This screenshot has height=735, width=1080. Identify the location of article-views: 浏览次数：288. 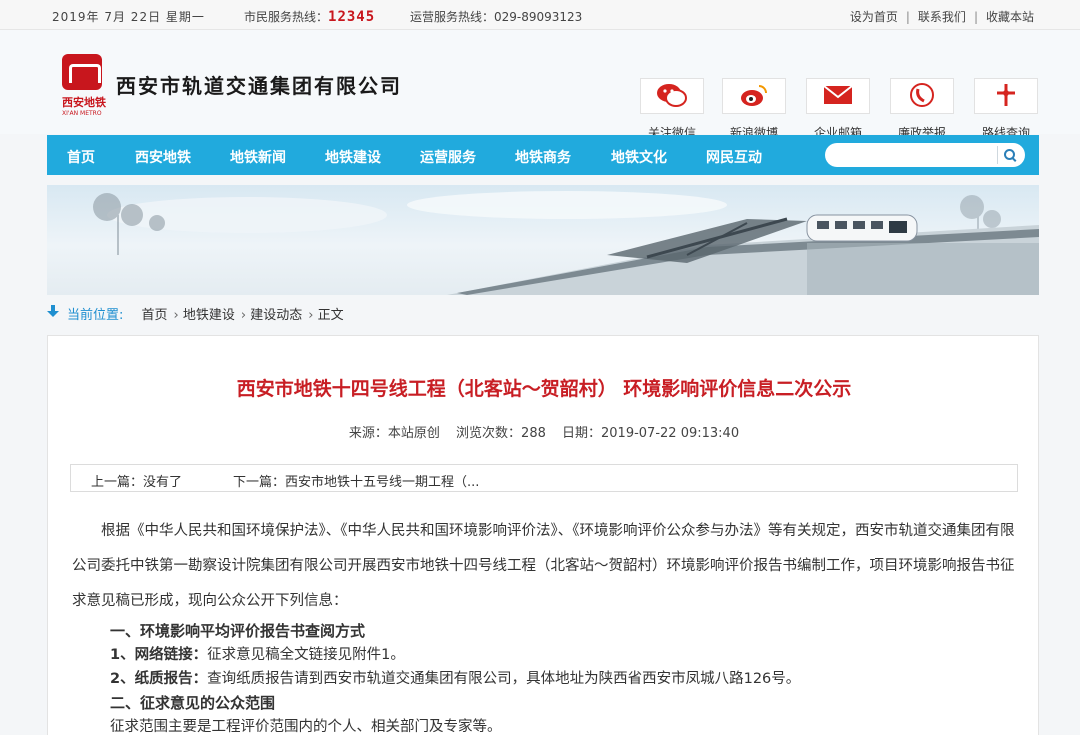
(501, 433).